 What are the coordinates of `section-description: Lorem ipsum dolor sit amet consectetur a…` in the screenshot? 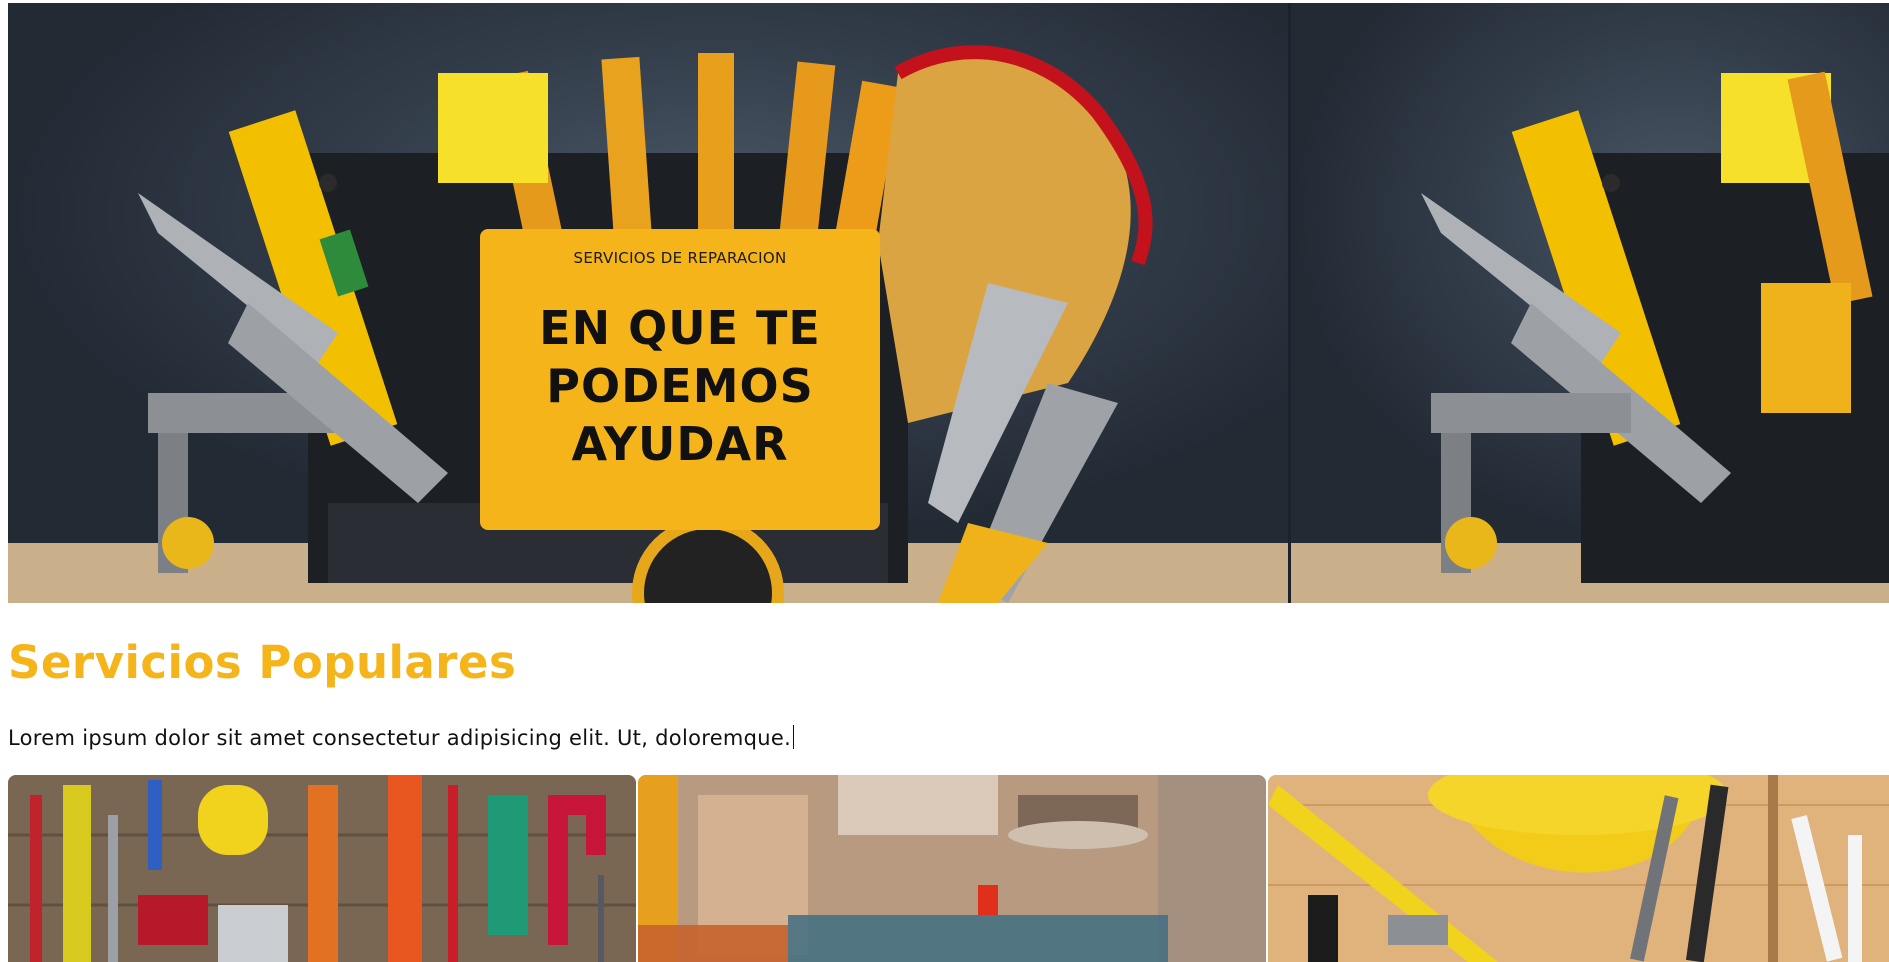 It's located at (401, 737).